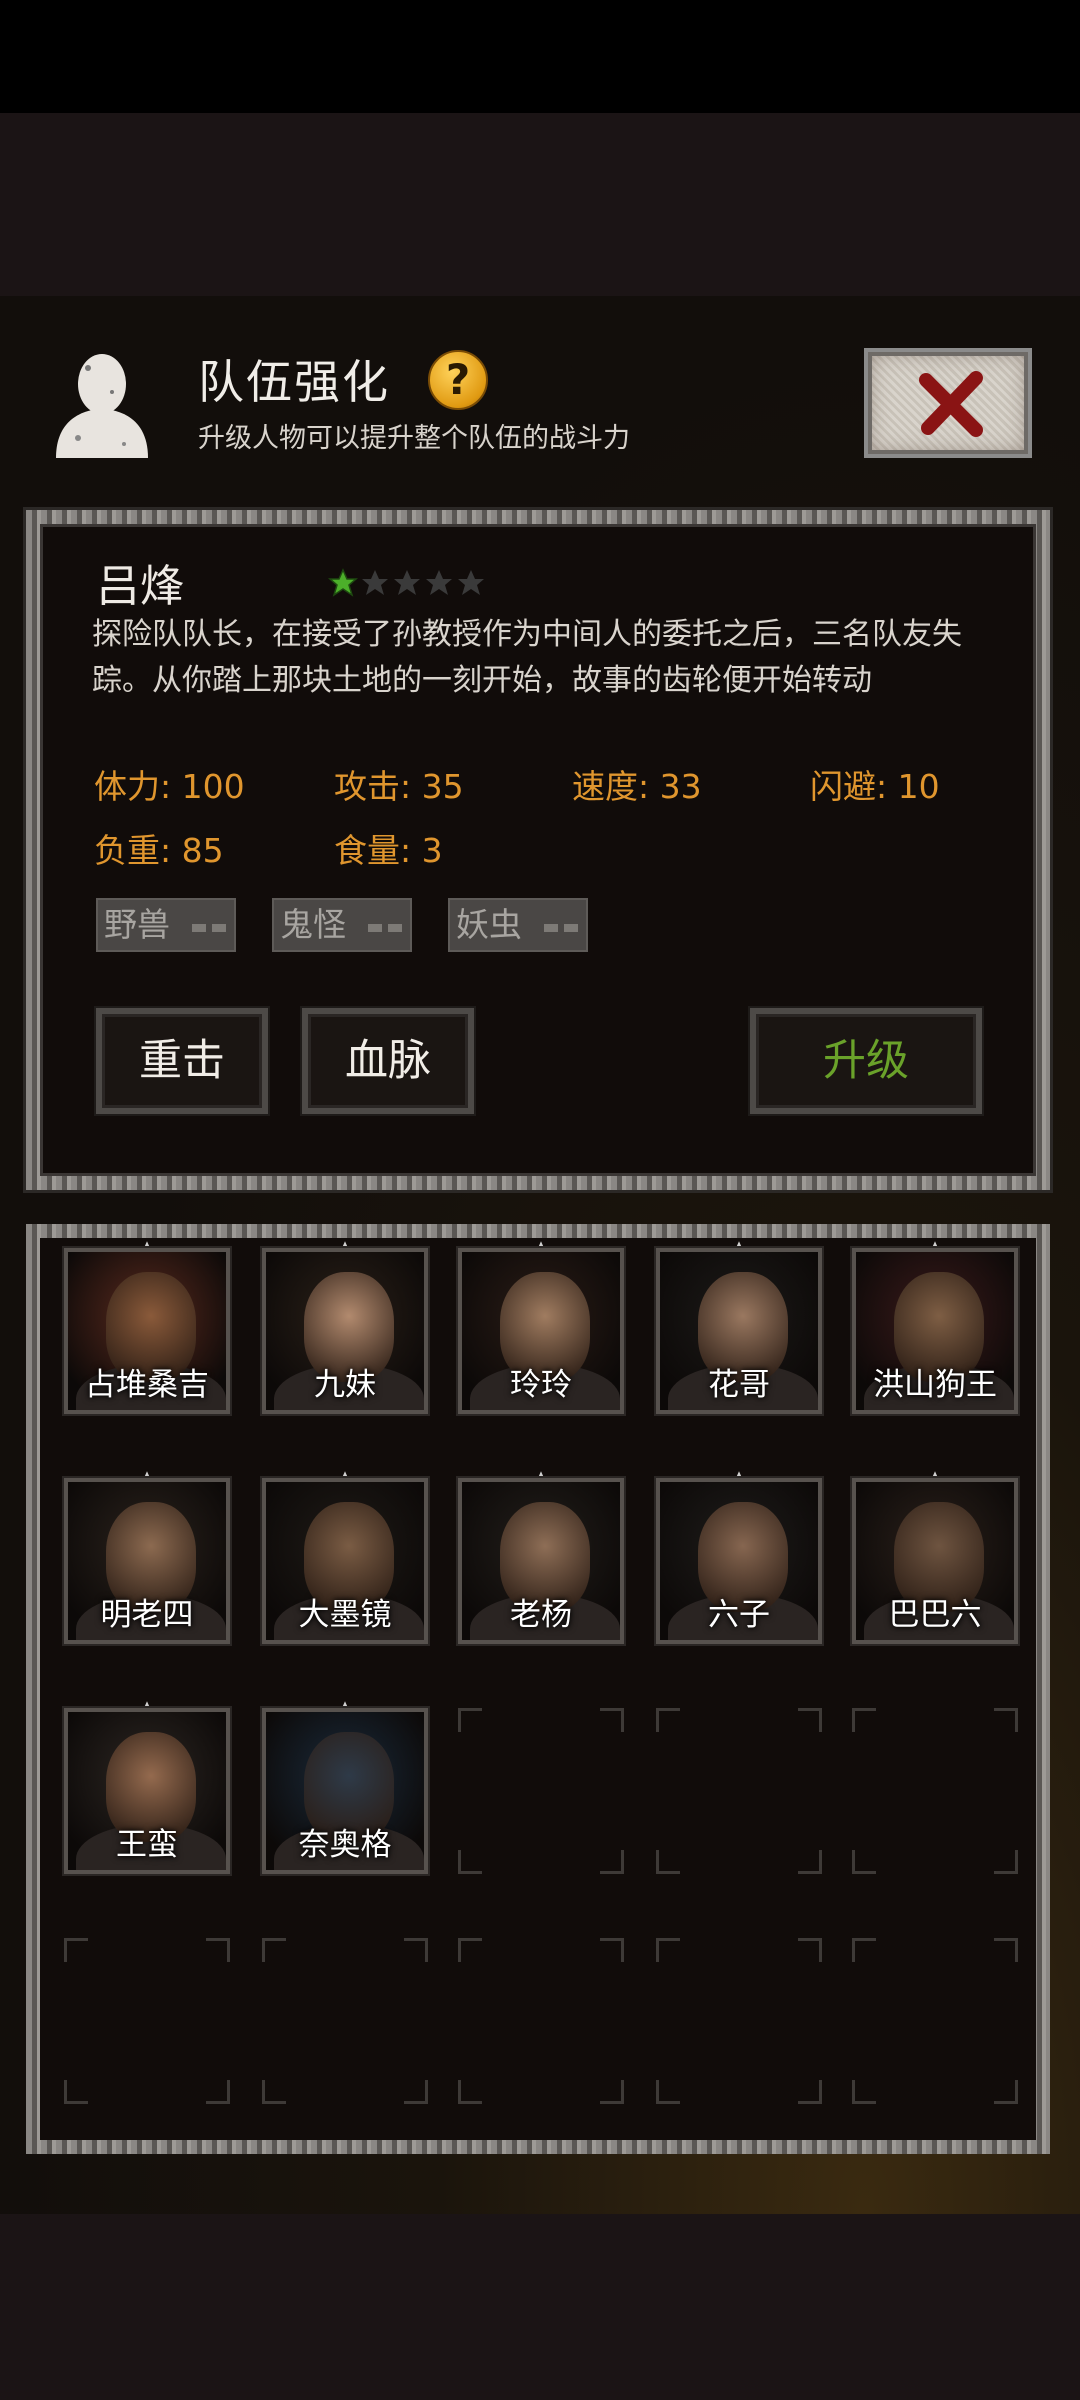 The image size is (1080, 2400). I want to click on close-x-icon, so click(951, 404).